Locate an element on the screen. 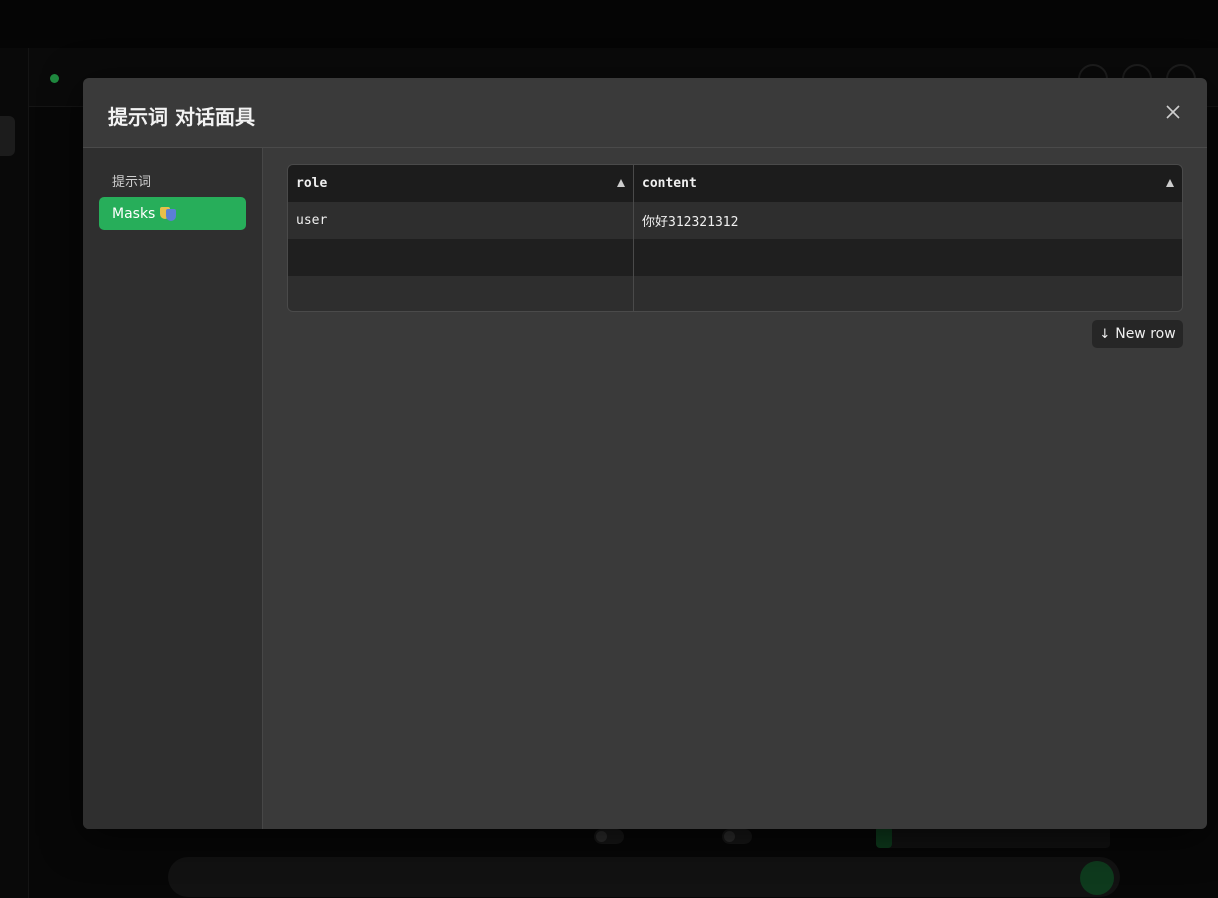 The image size is (1218, 898). column-header-label: role is located at coordinates (312, 183).